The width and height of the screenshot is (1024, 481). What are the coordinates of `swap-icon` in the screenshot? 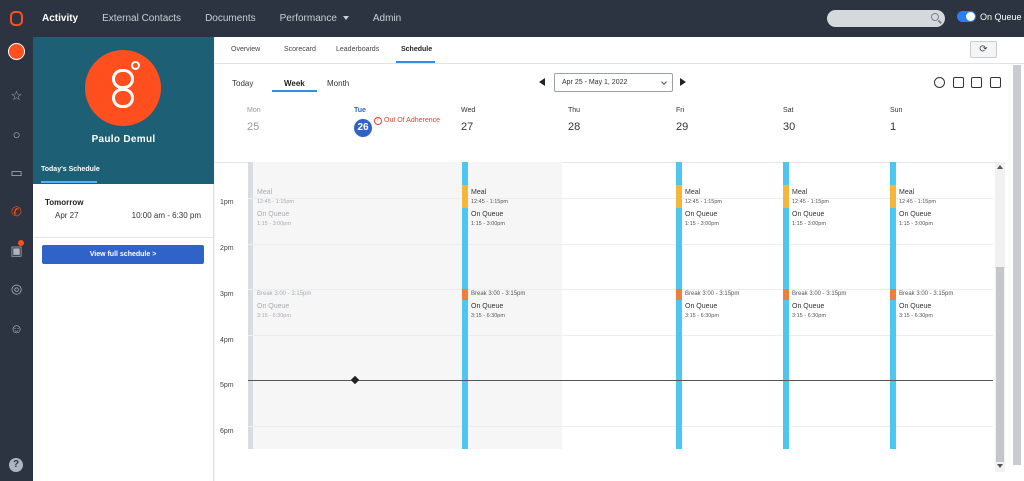 It's located at (939, 82).